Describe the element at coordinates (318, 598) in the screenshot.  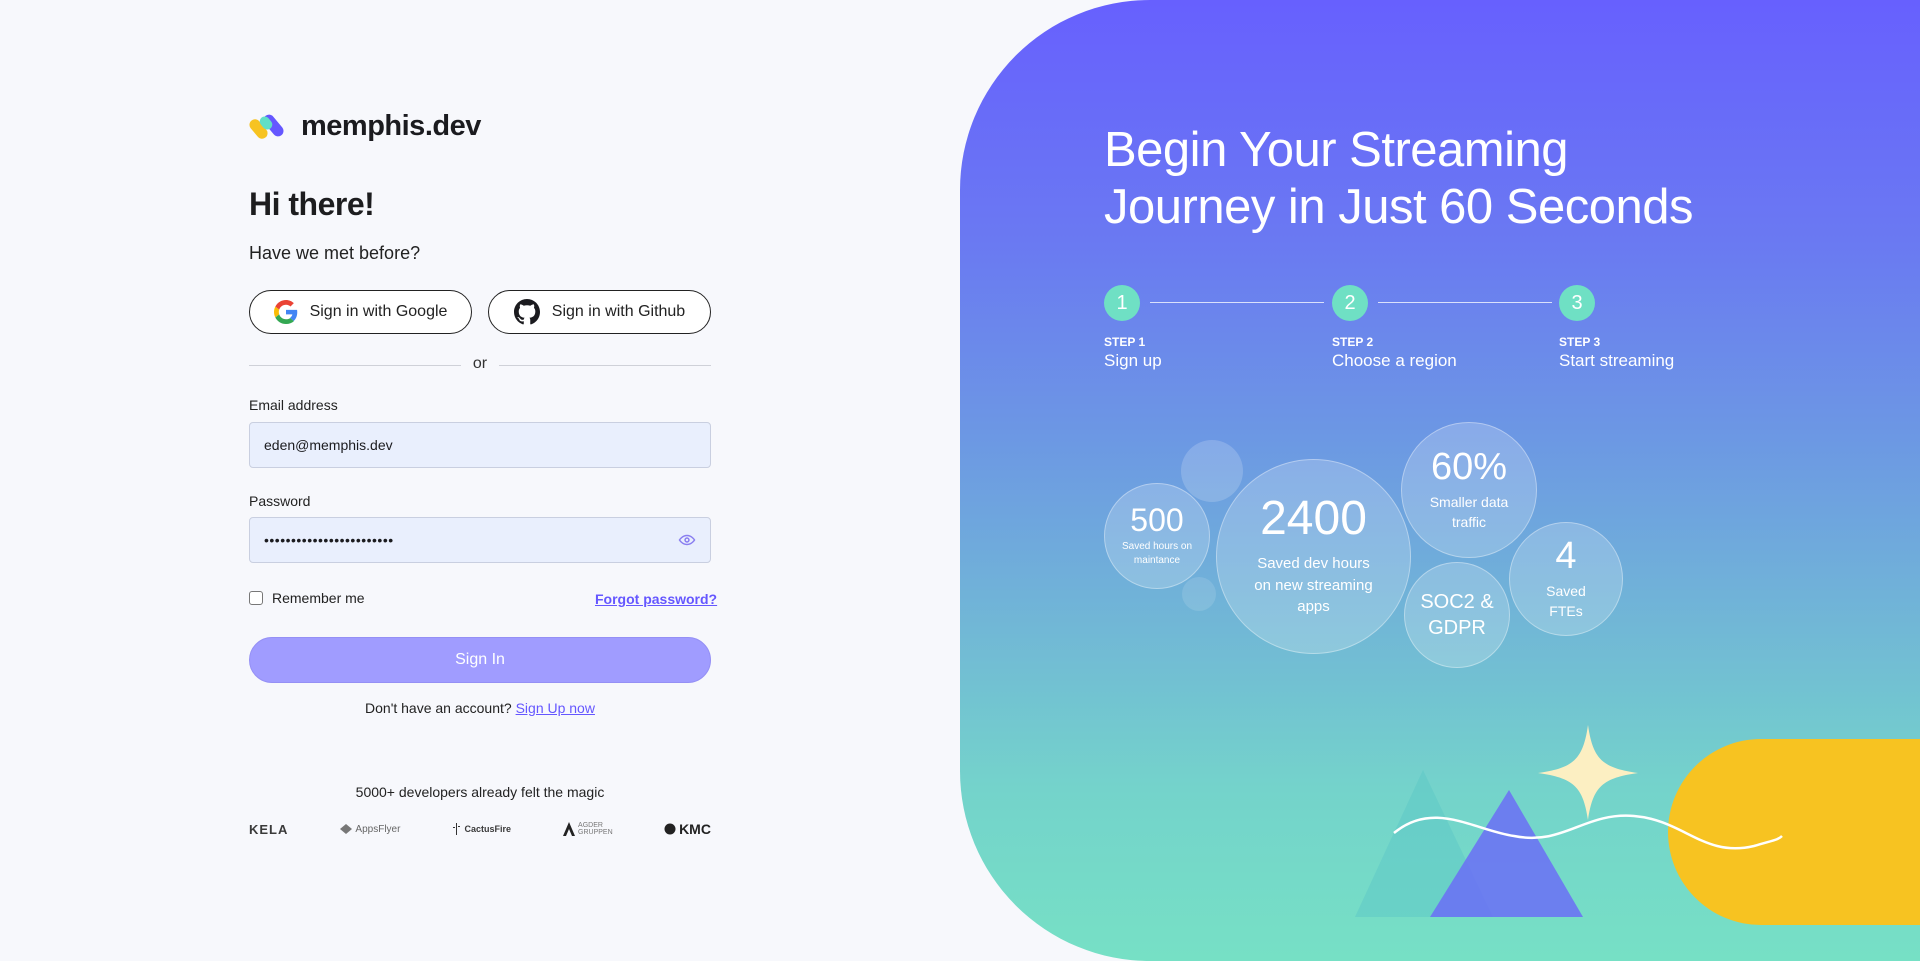
I see `remember-label: Remember me` at that location.